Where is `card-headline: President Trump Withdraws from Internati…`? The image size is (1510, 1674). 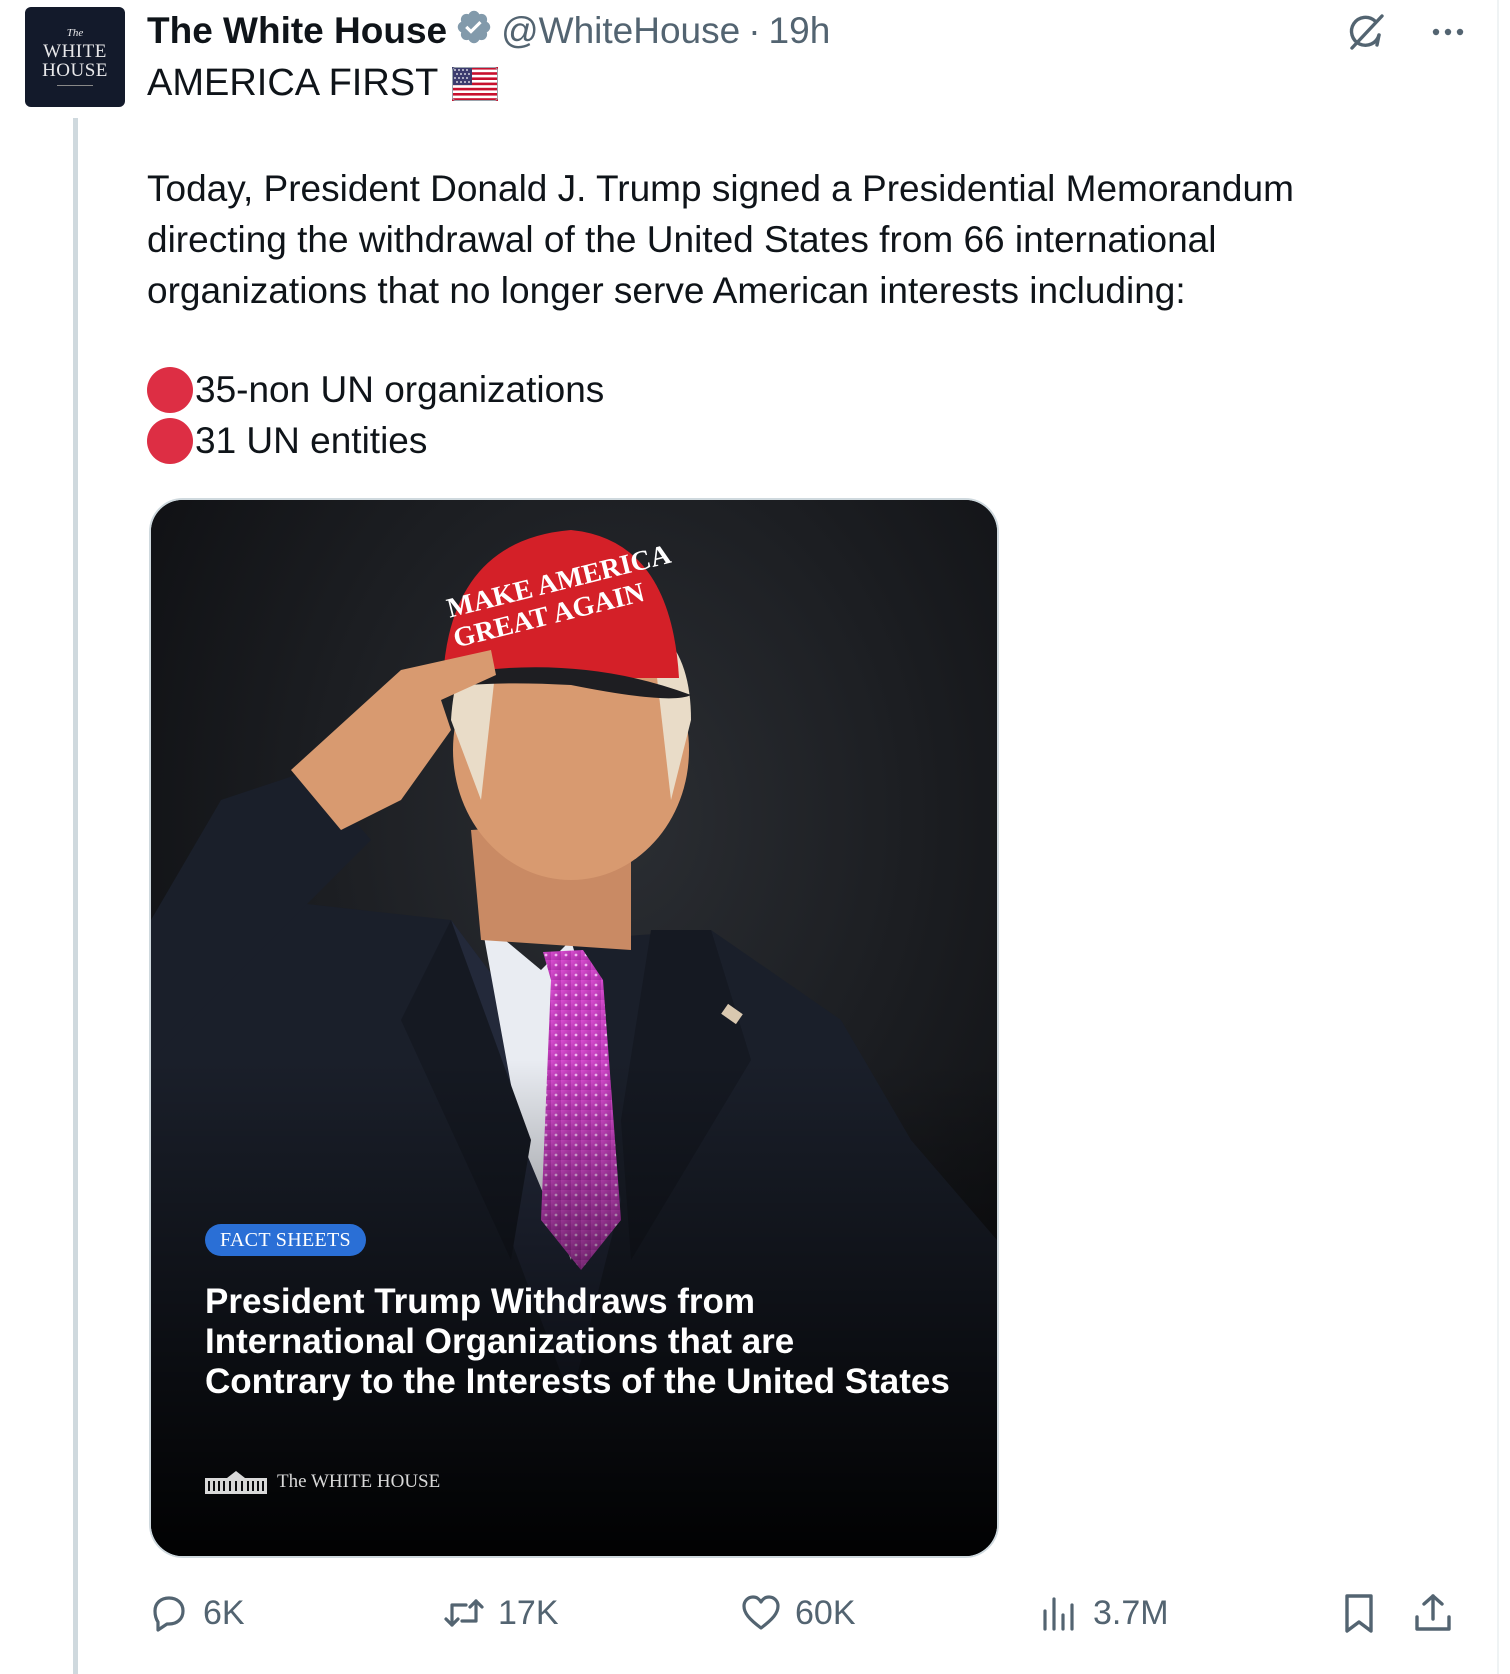
card-headline: President Trump Withdraws from Internati… is located at coordinates (585, 1342).